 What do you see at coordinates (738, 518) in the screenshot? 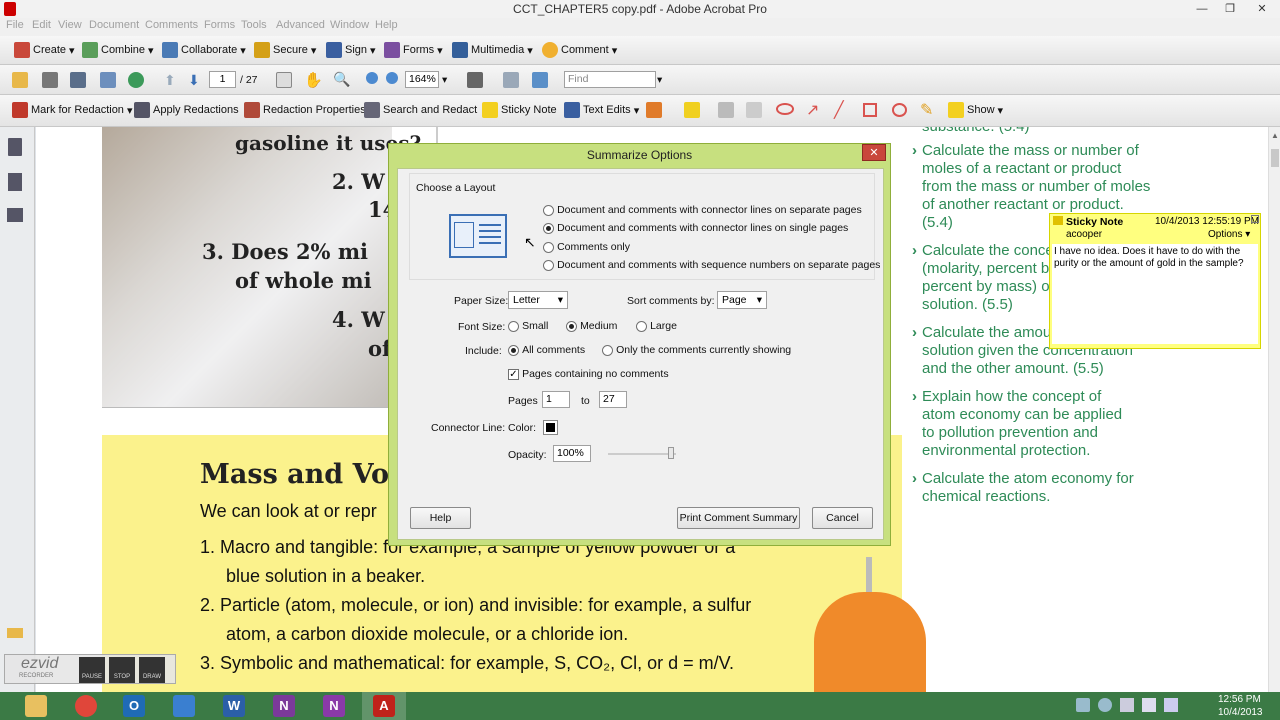
I see `print-comment-summary-button: Print Comment Summary` at bounding box center [738, 518].